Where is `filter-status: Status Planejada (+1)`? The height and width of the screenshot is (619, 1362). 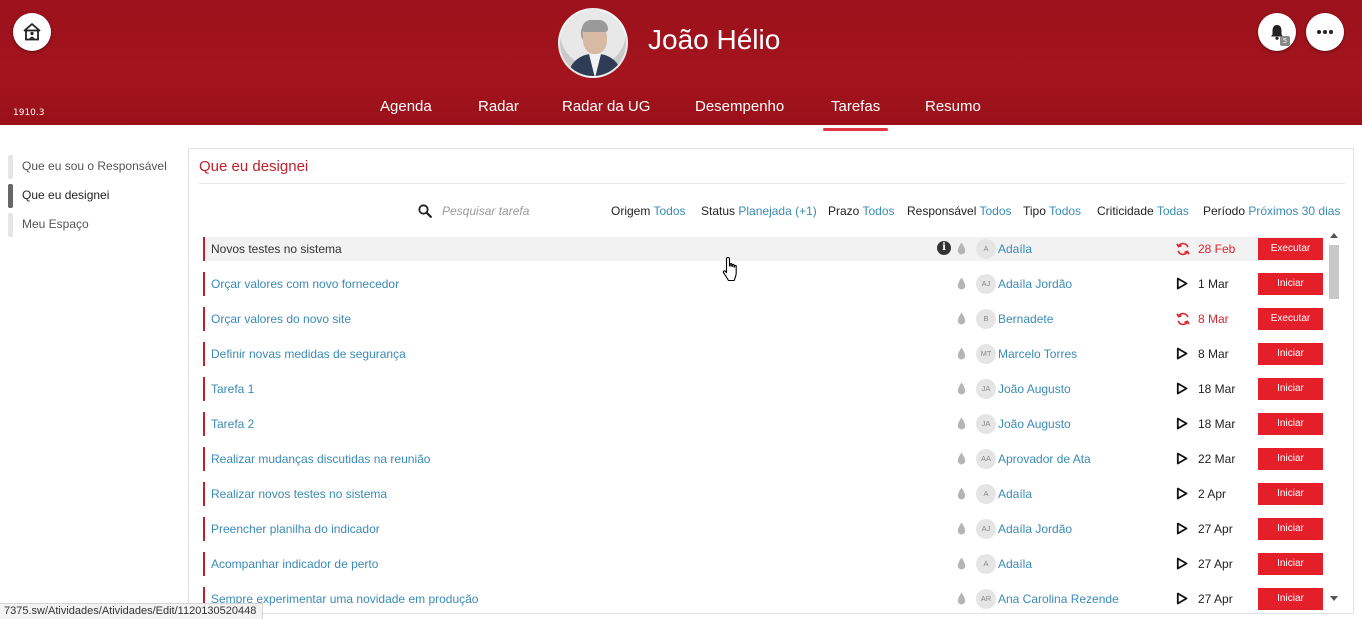
filter-status: Status Planejada (+1) is located at coordinates (759, 211).